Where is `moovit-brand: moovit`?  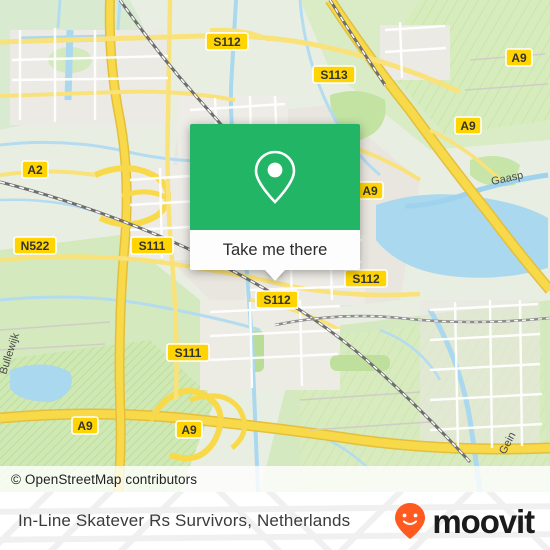
moovit-brand: moovit is located at coordinates (464, 521).